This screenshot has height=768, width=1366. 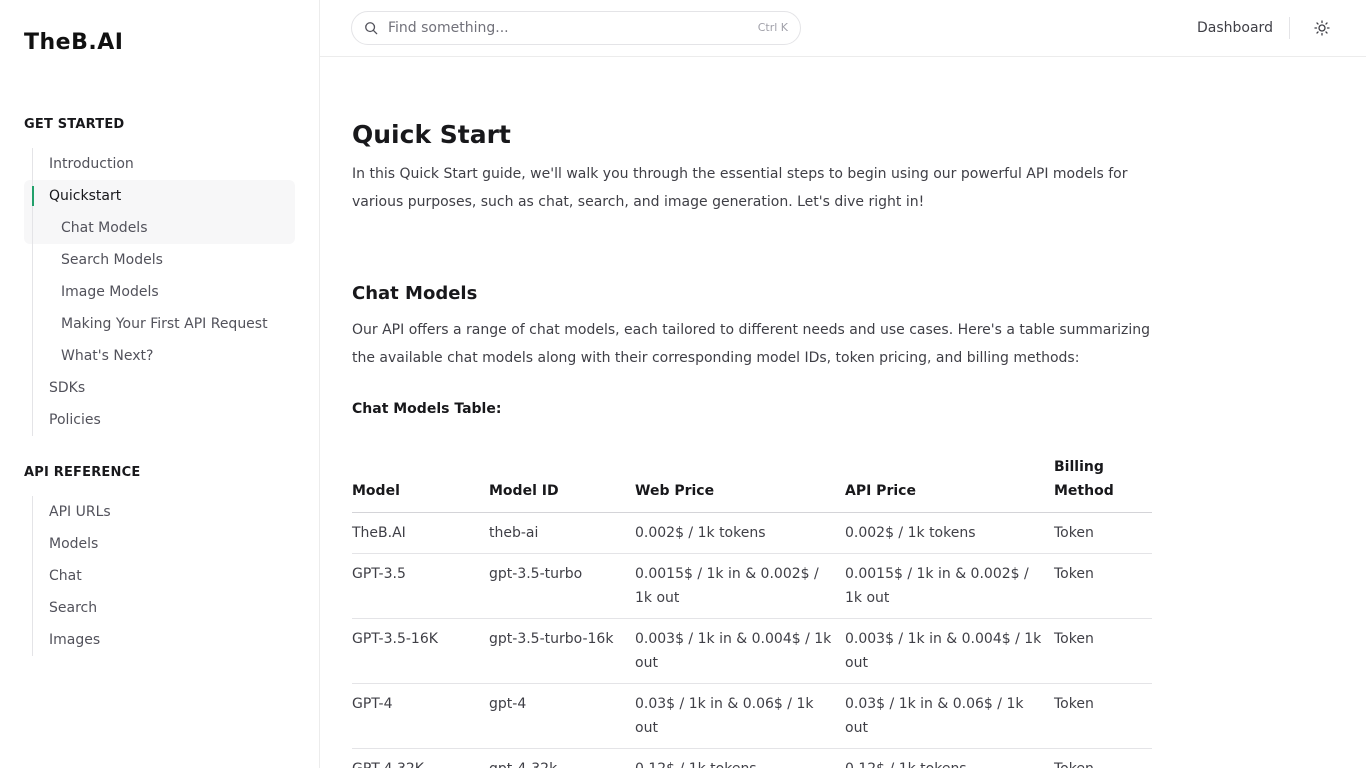 What do you see at coordinates (740, 484) in the screenshot?
I see `column-header-web-price: Web Price` at bounding box center [740, 484].